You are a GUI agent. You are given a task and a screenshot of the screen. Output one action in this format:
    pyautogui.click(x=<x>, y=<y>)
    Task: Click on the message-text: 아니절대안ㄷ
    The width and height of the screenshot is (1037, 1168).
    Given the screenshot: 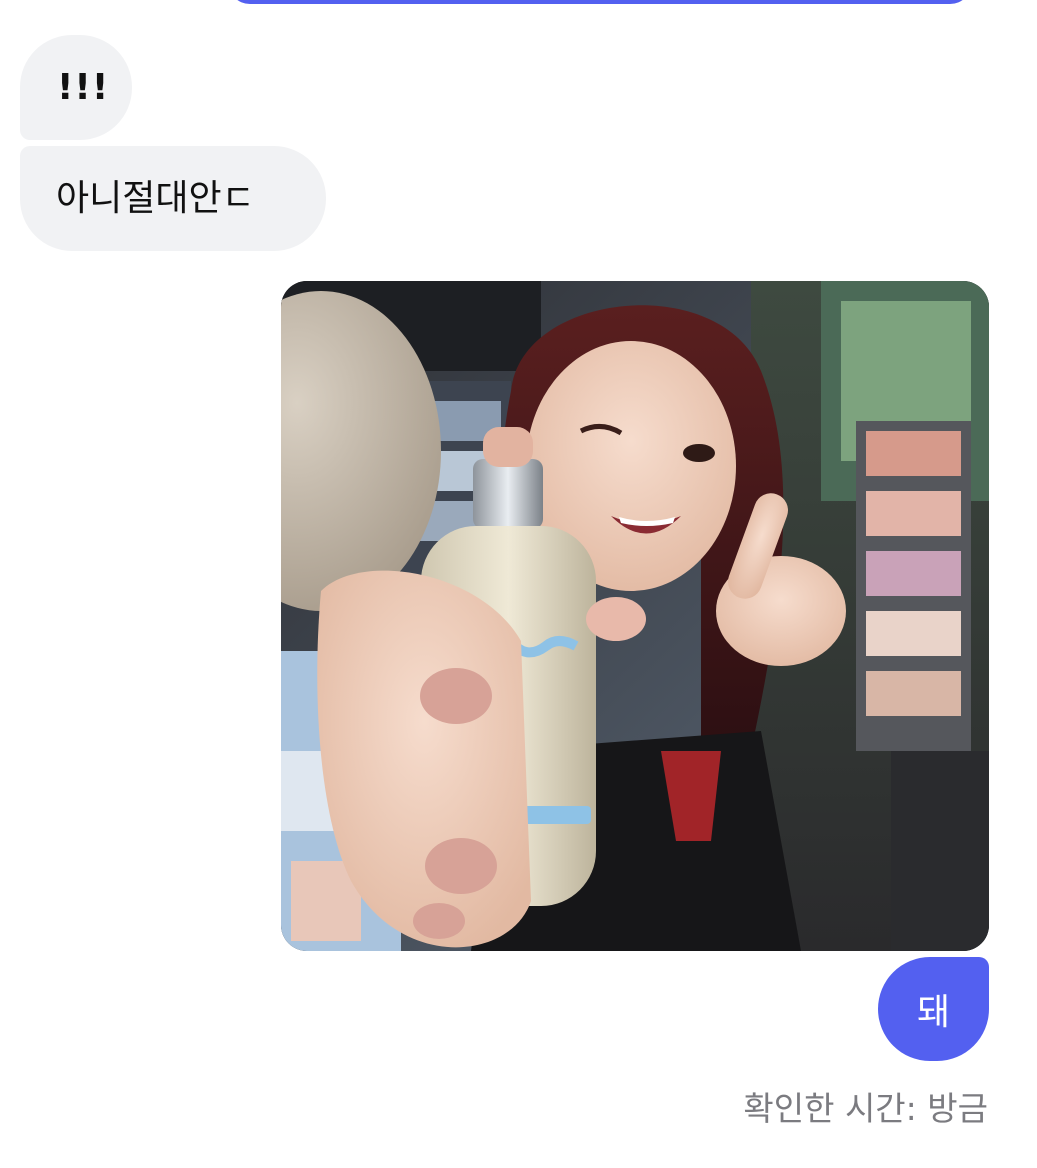 What is the action you would take?
    pyautogui.click(x=155, y=198)
    